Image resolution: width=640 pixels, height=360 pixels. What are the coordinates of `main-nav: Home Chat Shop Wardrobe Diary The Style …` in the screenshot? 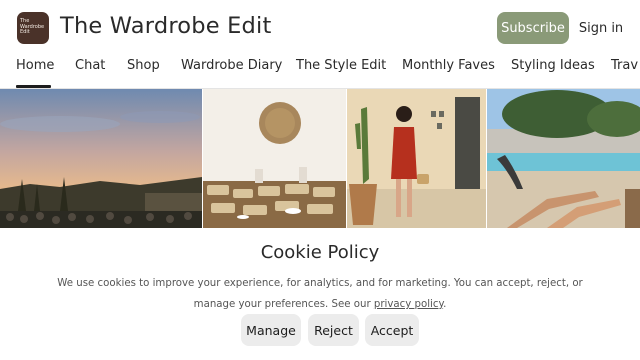 It's located at (320, 72).